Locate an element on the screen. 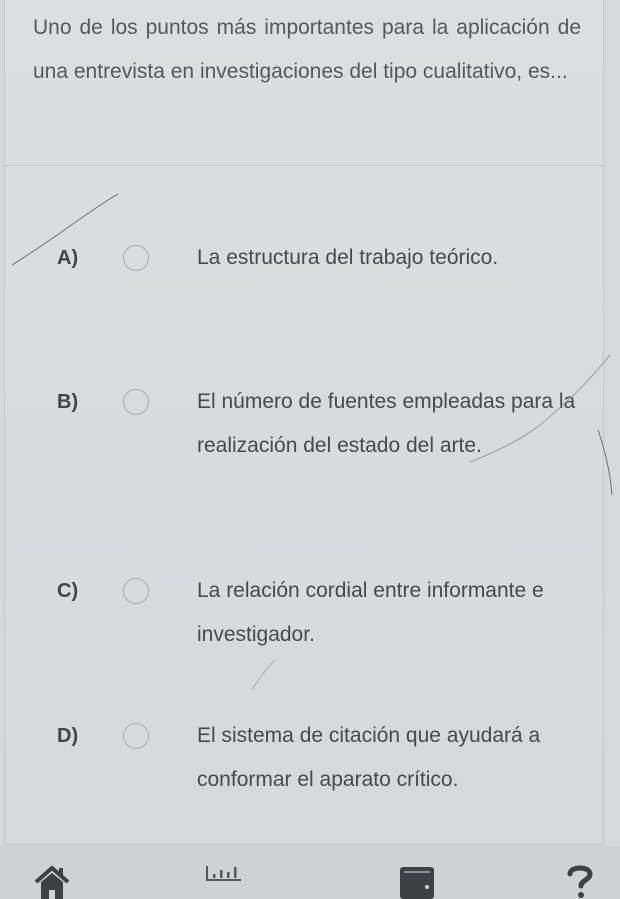 The image size is (620, 899). nav-stats is located at coordinates (225, 880).